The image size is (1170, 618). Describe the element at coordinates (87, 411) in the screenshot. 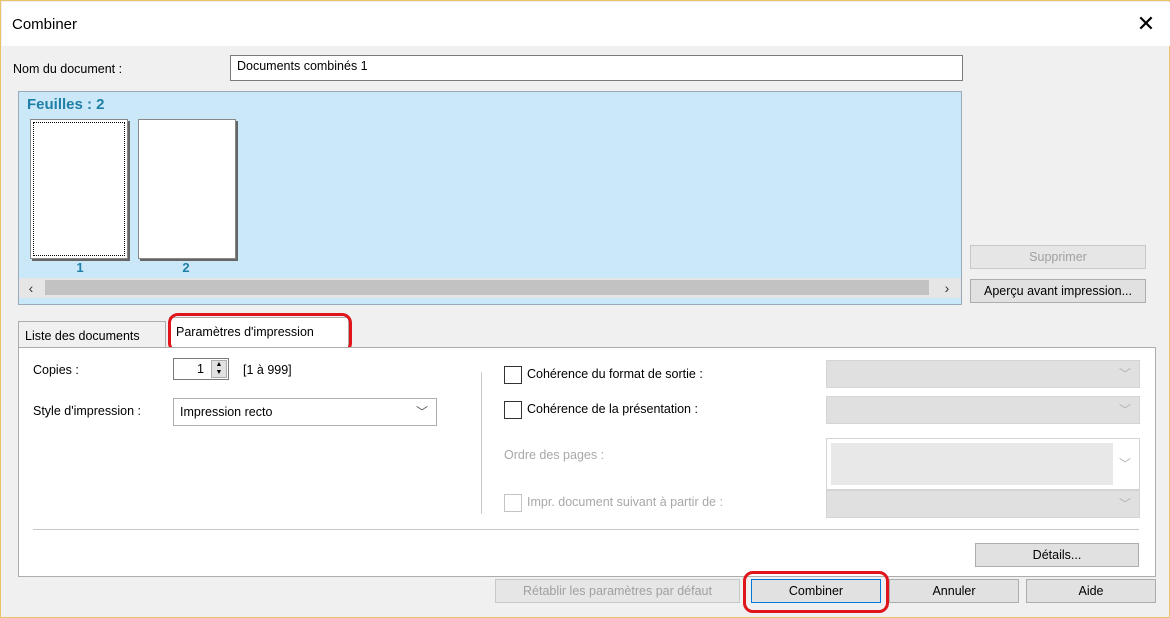

I see `print-style-label: Style d'impression :` at that location.